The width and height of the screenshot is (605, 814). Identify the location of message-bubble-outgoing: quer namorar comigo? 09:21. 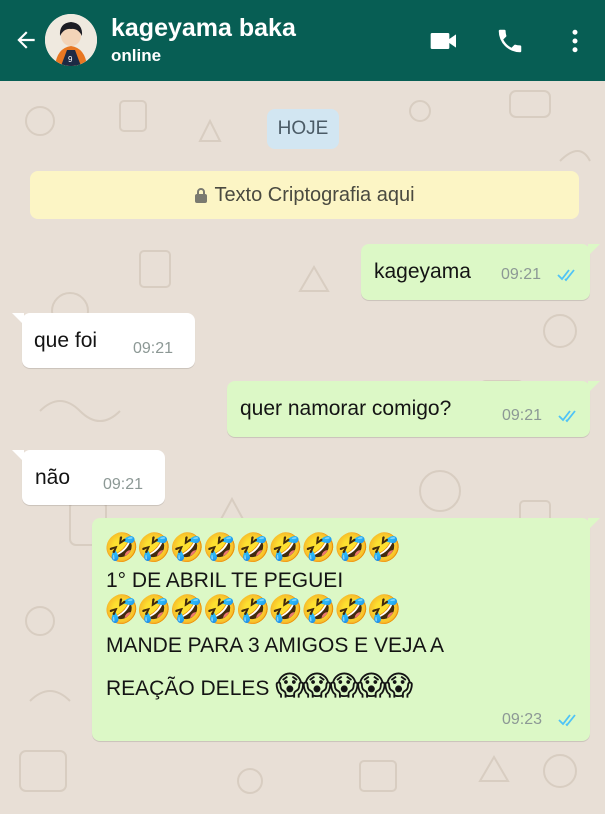
(413, 409).